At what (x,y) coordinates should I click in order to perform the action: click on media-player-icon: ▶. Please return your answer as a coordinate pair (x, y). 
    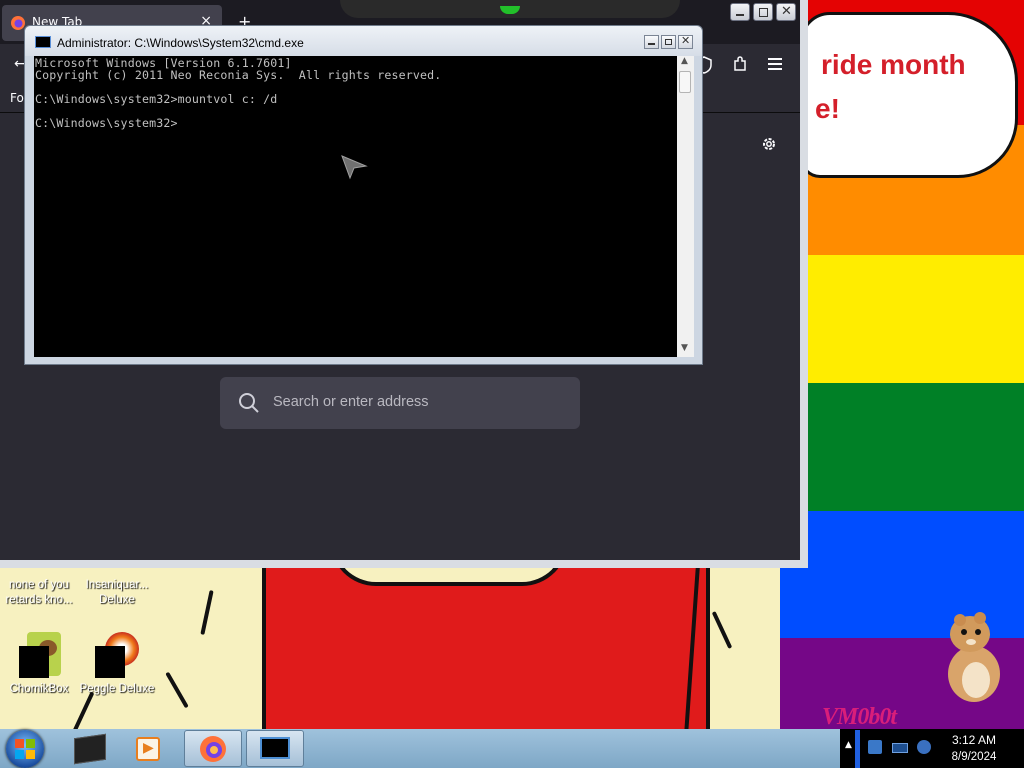
    Looking at the image, I should click on (148, 749).